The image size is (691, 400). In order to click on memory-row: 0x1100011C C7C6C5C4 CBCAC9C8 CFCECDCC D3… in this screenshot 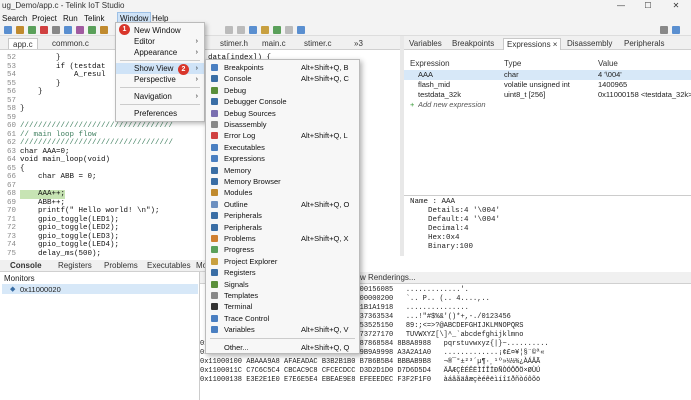, I will do `click(445, 371)`.